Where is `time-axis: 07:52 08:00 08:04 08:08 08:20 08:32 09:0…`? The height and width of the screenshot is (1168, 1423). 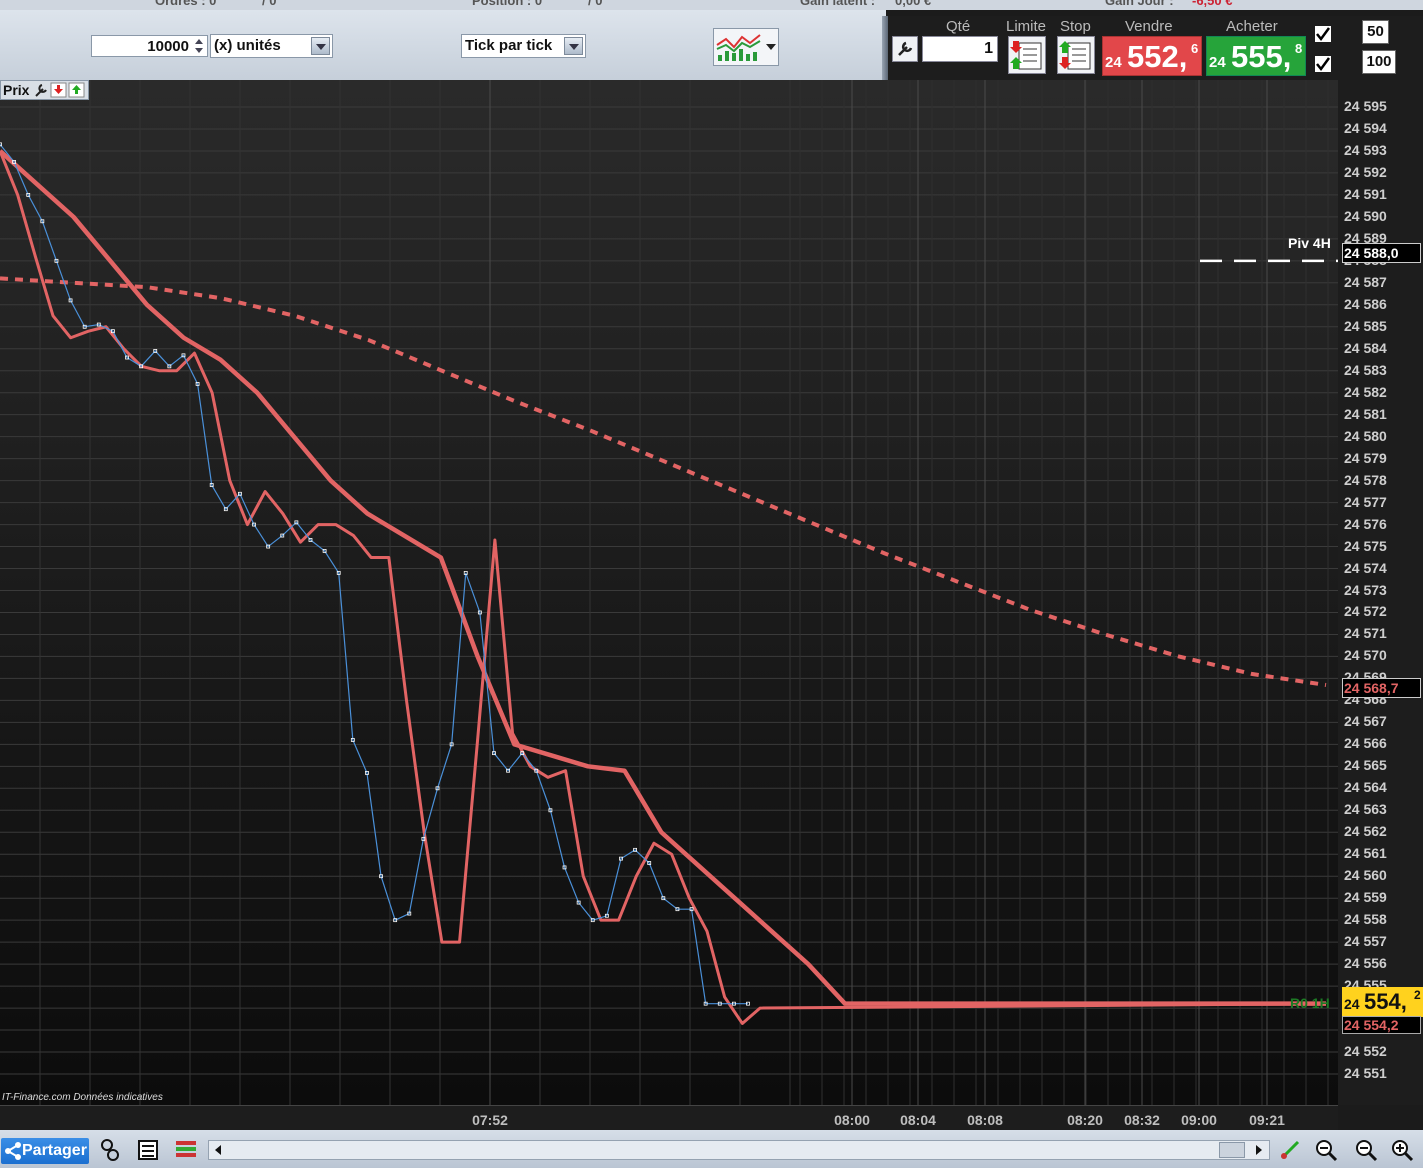 time-axis: 07:52 08:00 08:04 08:08 08:20 08:32 09:0… is located at coordinates (669, 1117).